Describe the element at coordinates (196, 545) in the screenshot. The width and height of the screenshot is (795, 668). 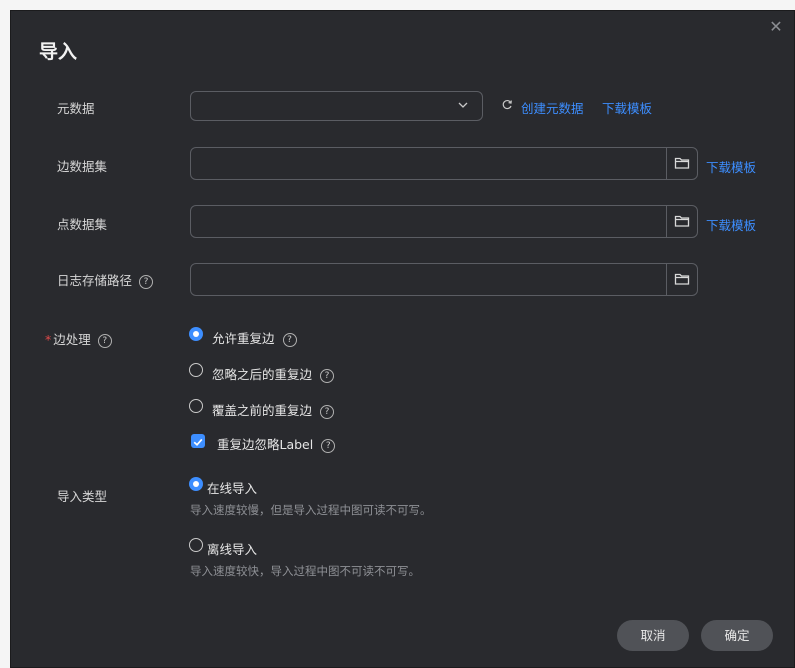
I see `radio-offline-import` at that location.